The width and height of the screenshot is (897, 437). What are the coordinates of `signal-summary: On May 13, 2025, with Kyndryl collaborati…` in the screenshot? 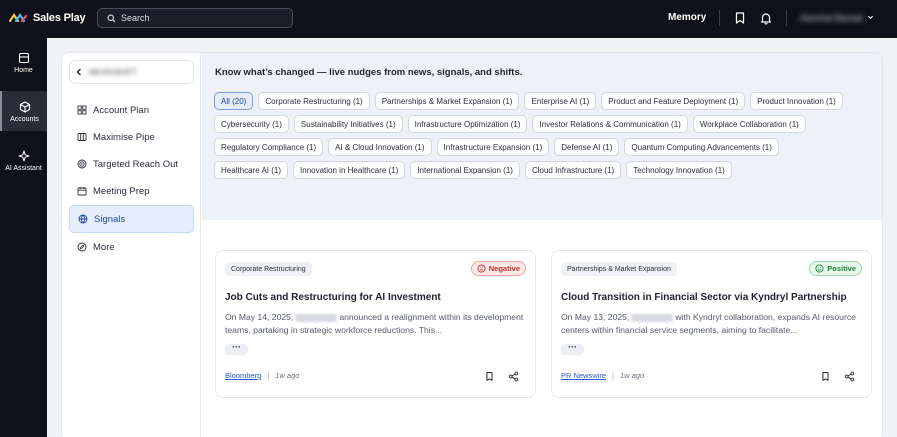 It's located at (712, 324).